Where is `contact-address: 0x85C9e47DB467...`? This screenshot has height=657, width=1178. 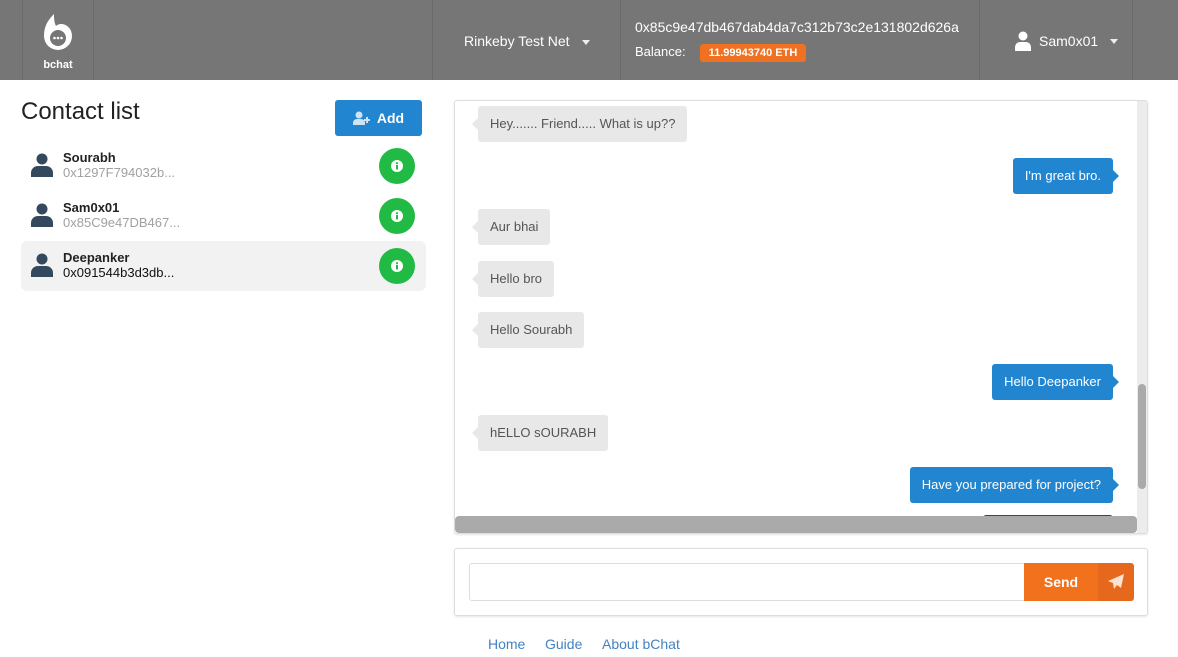
contact-address: 0x85C9e47DB467... is located at coordinates (122, 222).